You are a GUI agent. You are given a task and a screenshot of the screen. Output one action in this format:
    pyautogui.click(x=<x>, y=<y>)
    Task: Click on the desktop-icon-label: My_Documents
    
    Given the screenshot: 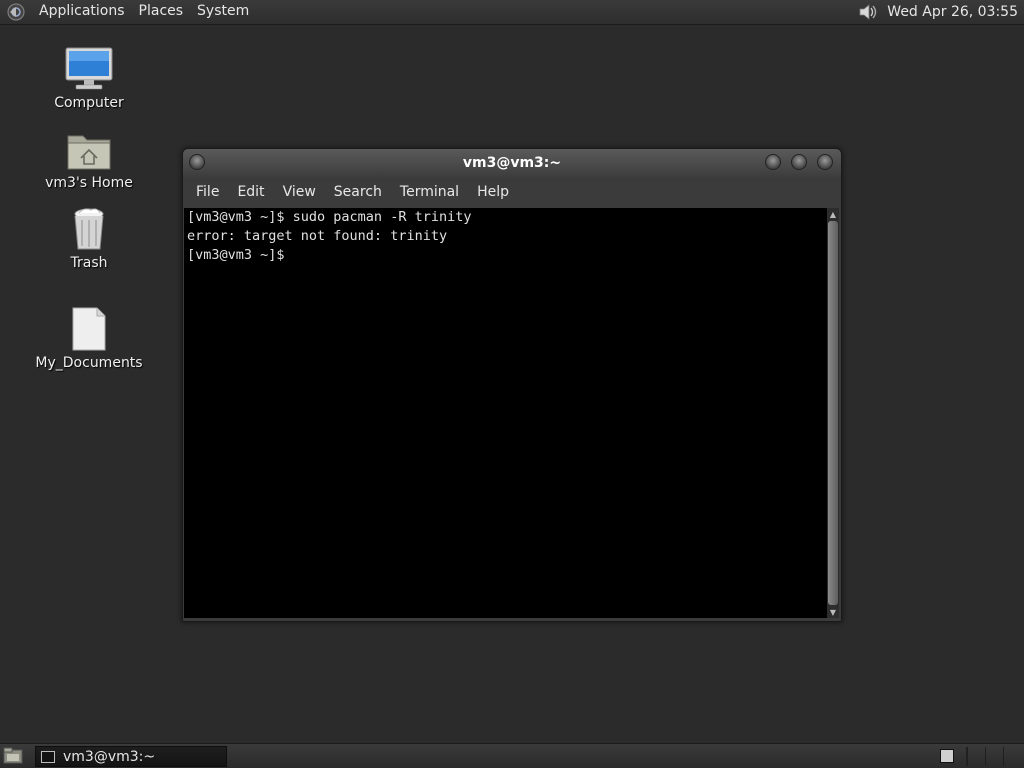 What is the action you would take?
    pyautogui.click(x=89, y=363)
    